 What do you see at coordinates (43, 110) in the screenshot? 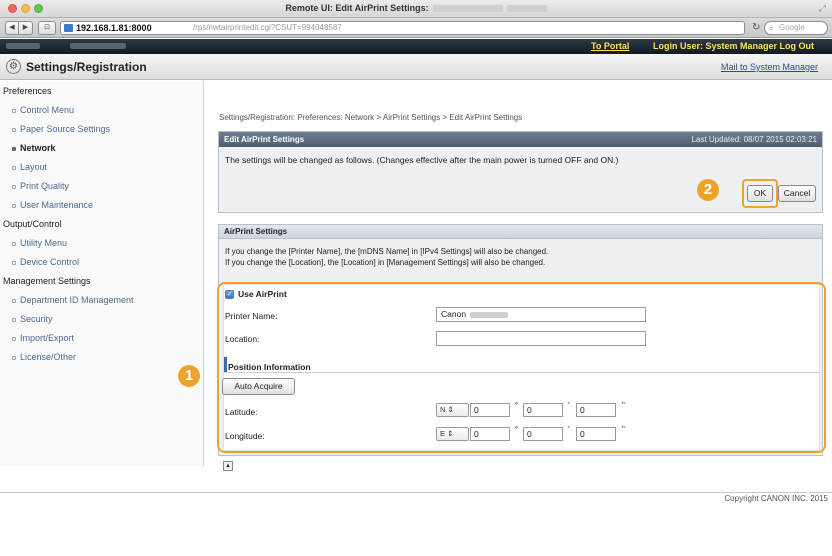
I see `sidebar-item-control-menu: Control Menu` at bounding box center [43, 110].